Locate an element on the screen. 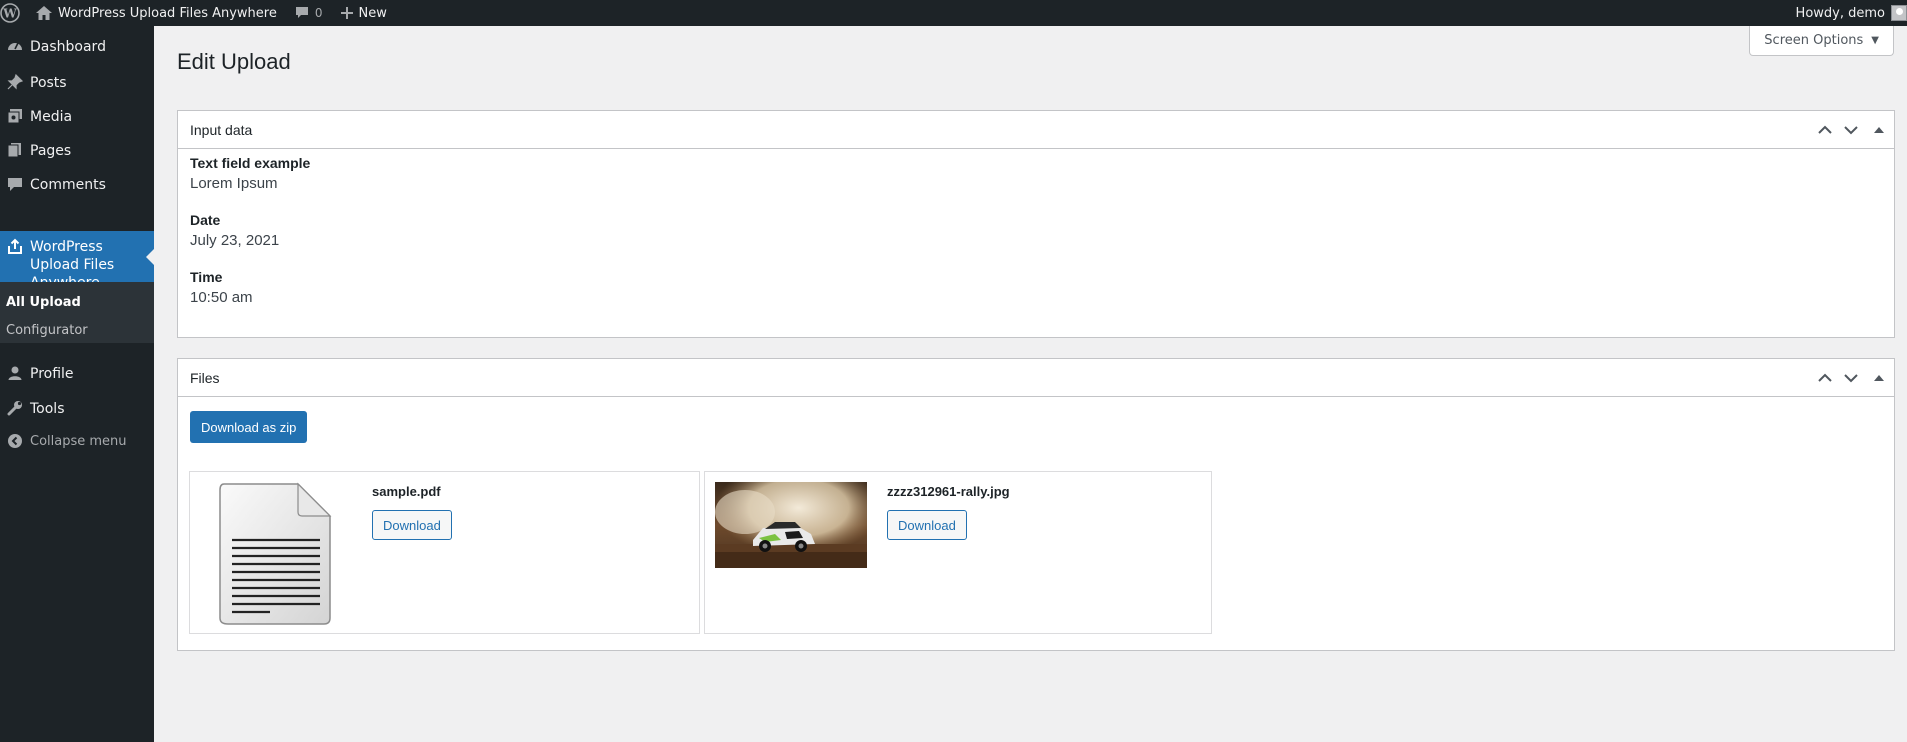  collapse-menu-button: Collapse menu is located at coordinates (77, 444).